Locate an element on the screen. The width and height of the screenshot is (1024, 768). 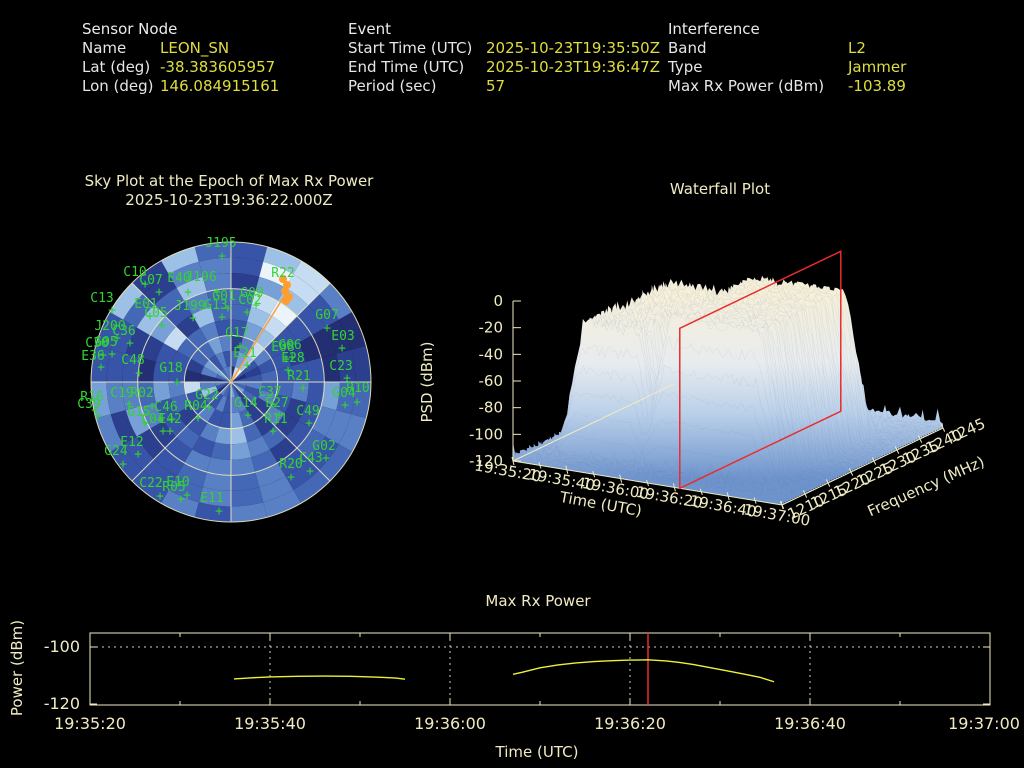
satellite-label: E36 is located at coordinates (92, 356).